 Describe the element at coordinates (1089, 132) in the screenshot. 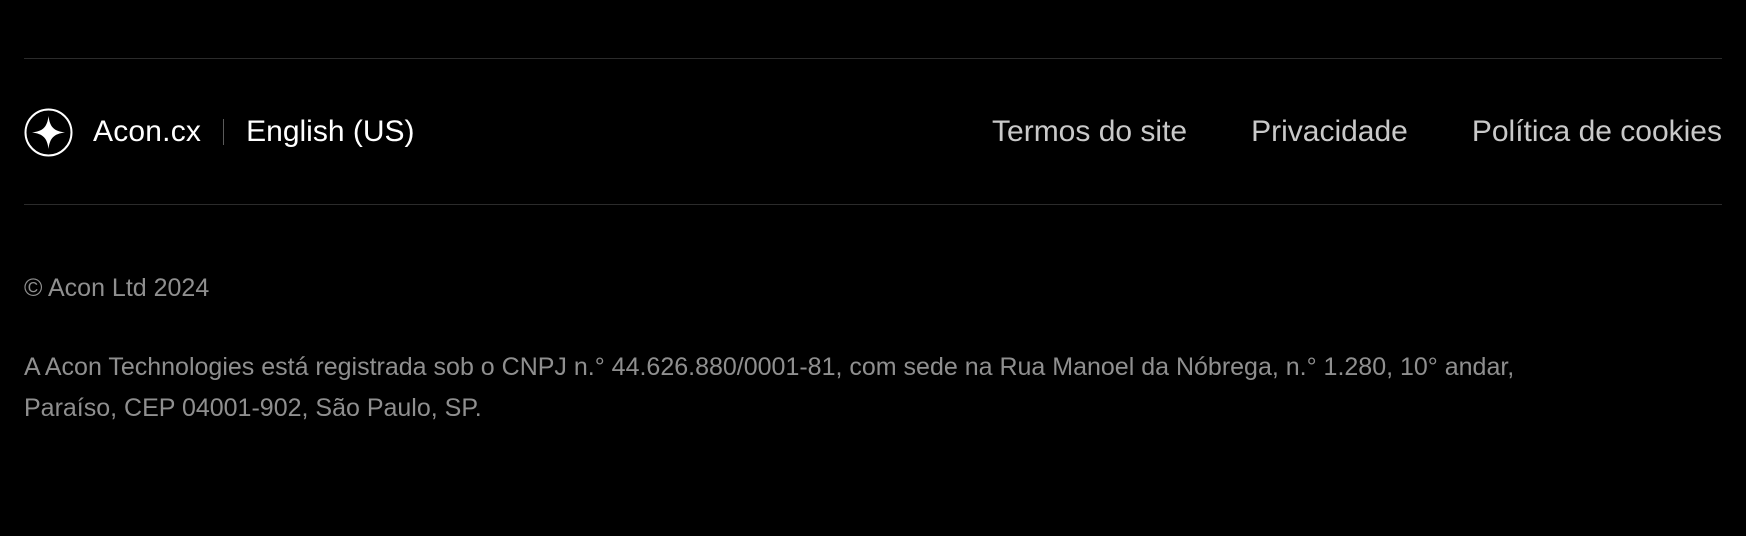

I see `site-terms-link: Termos do site` at that location.